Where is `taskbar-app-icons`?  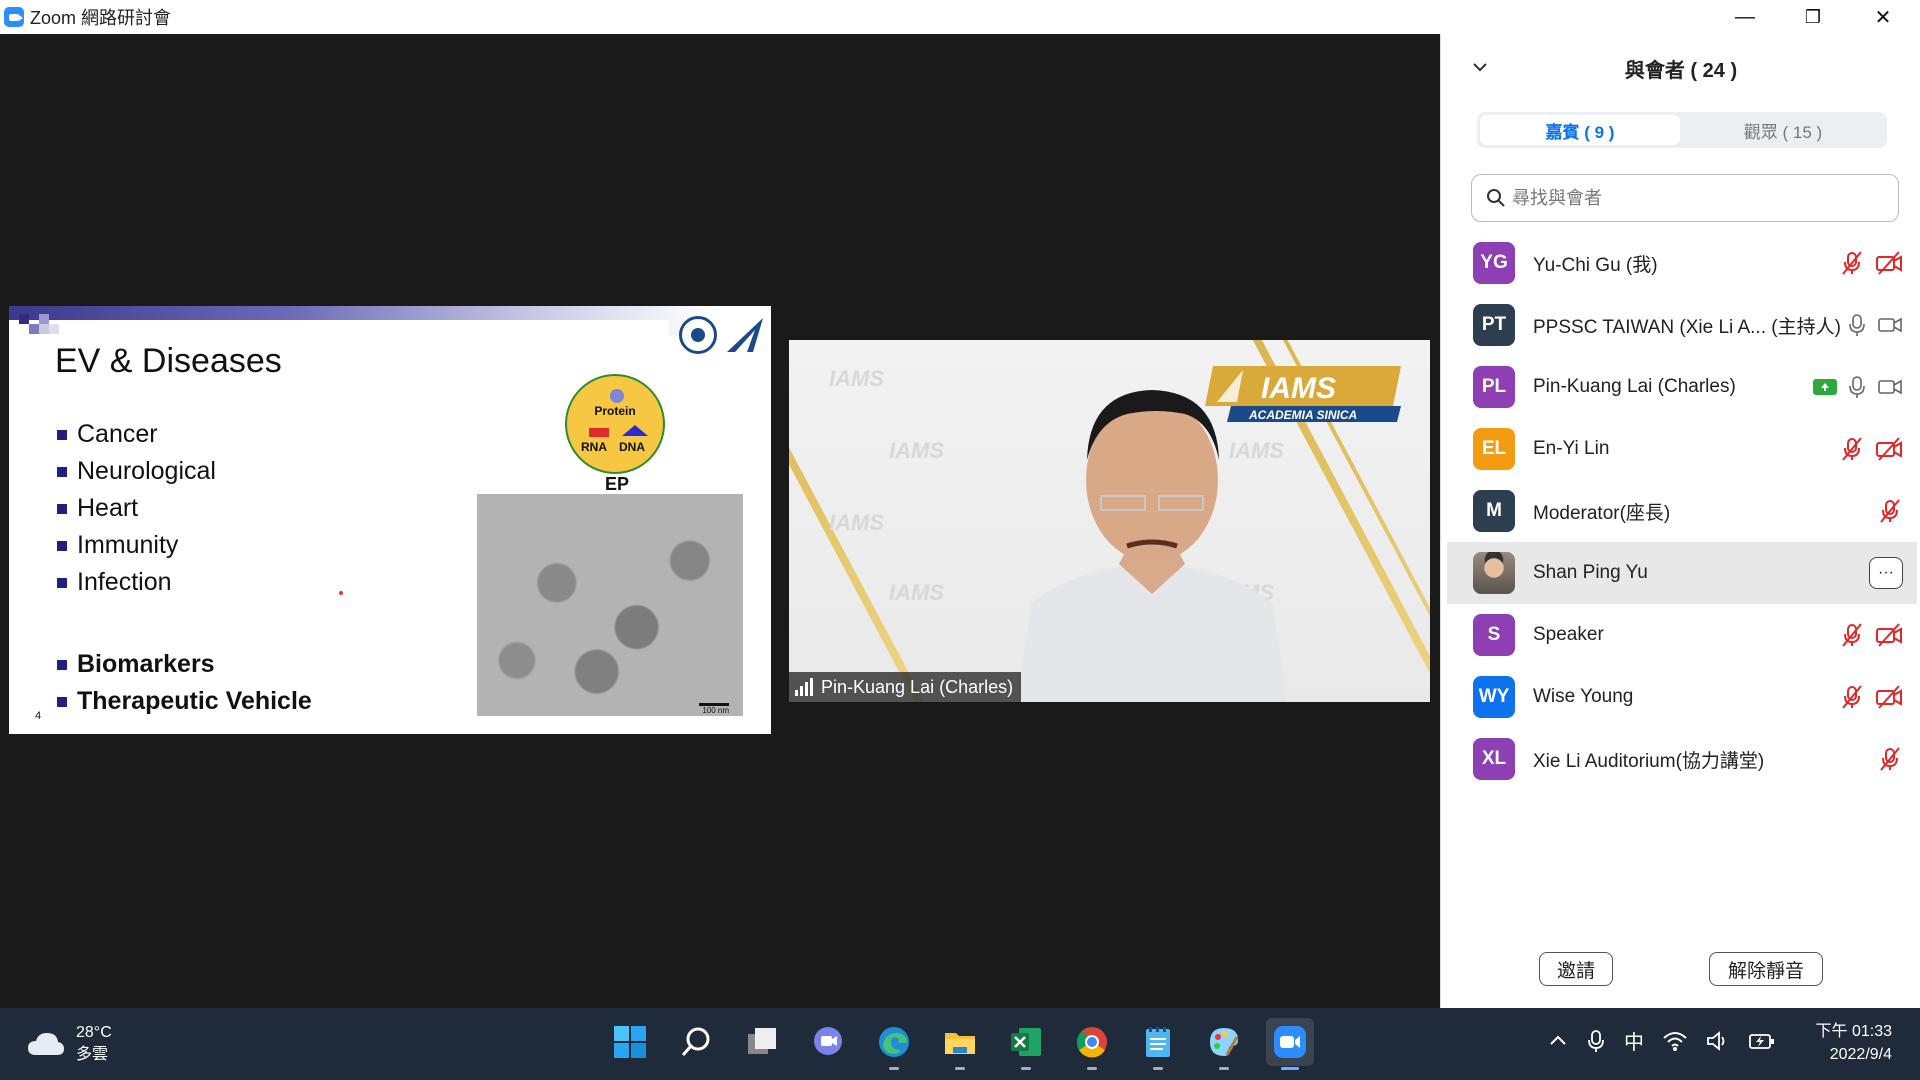 taskbar-app-icons is located at coordinates (960, 1044).